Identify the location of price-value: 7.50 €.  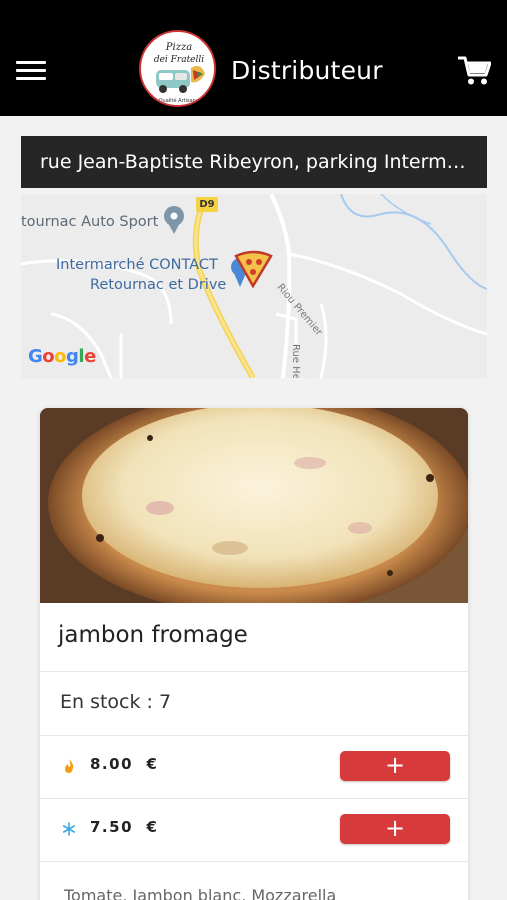
(124, 827).